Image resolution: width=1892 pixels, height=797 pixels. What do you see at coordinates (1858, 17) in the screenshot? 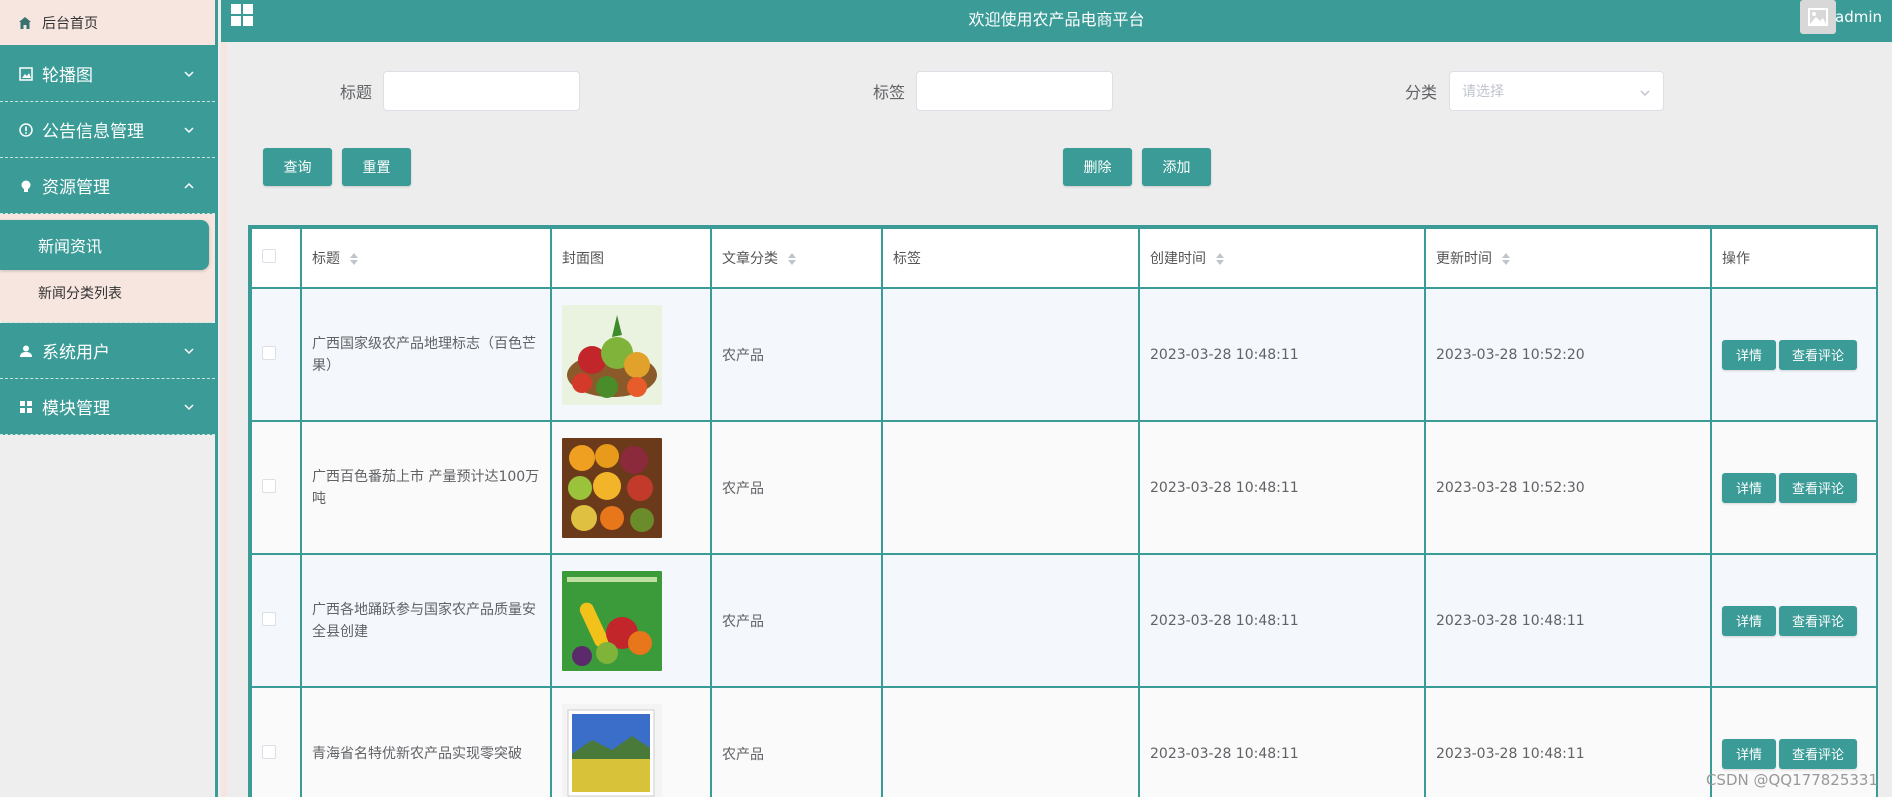
I see `username: admin` at bounding box center [1858, 17].